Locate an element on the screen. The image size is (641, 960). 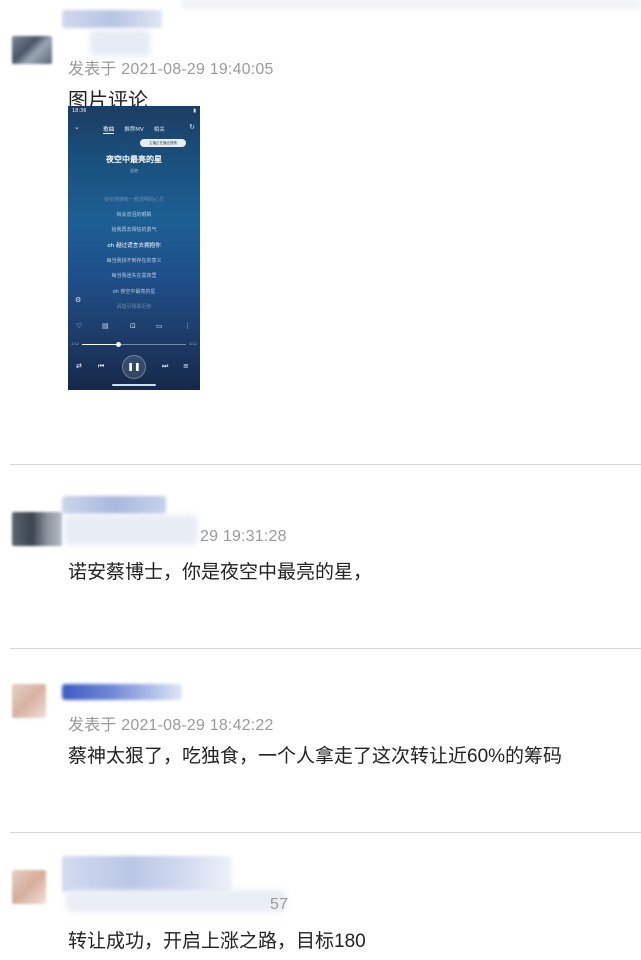
heart-icon: ♡ is located at coordinates (79, 326).